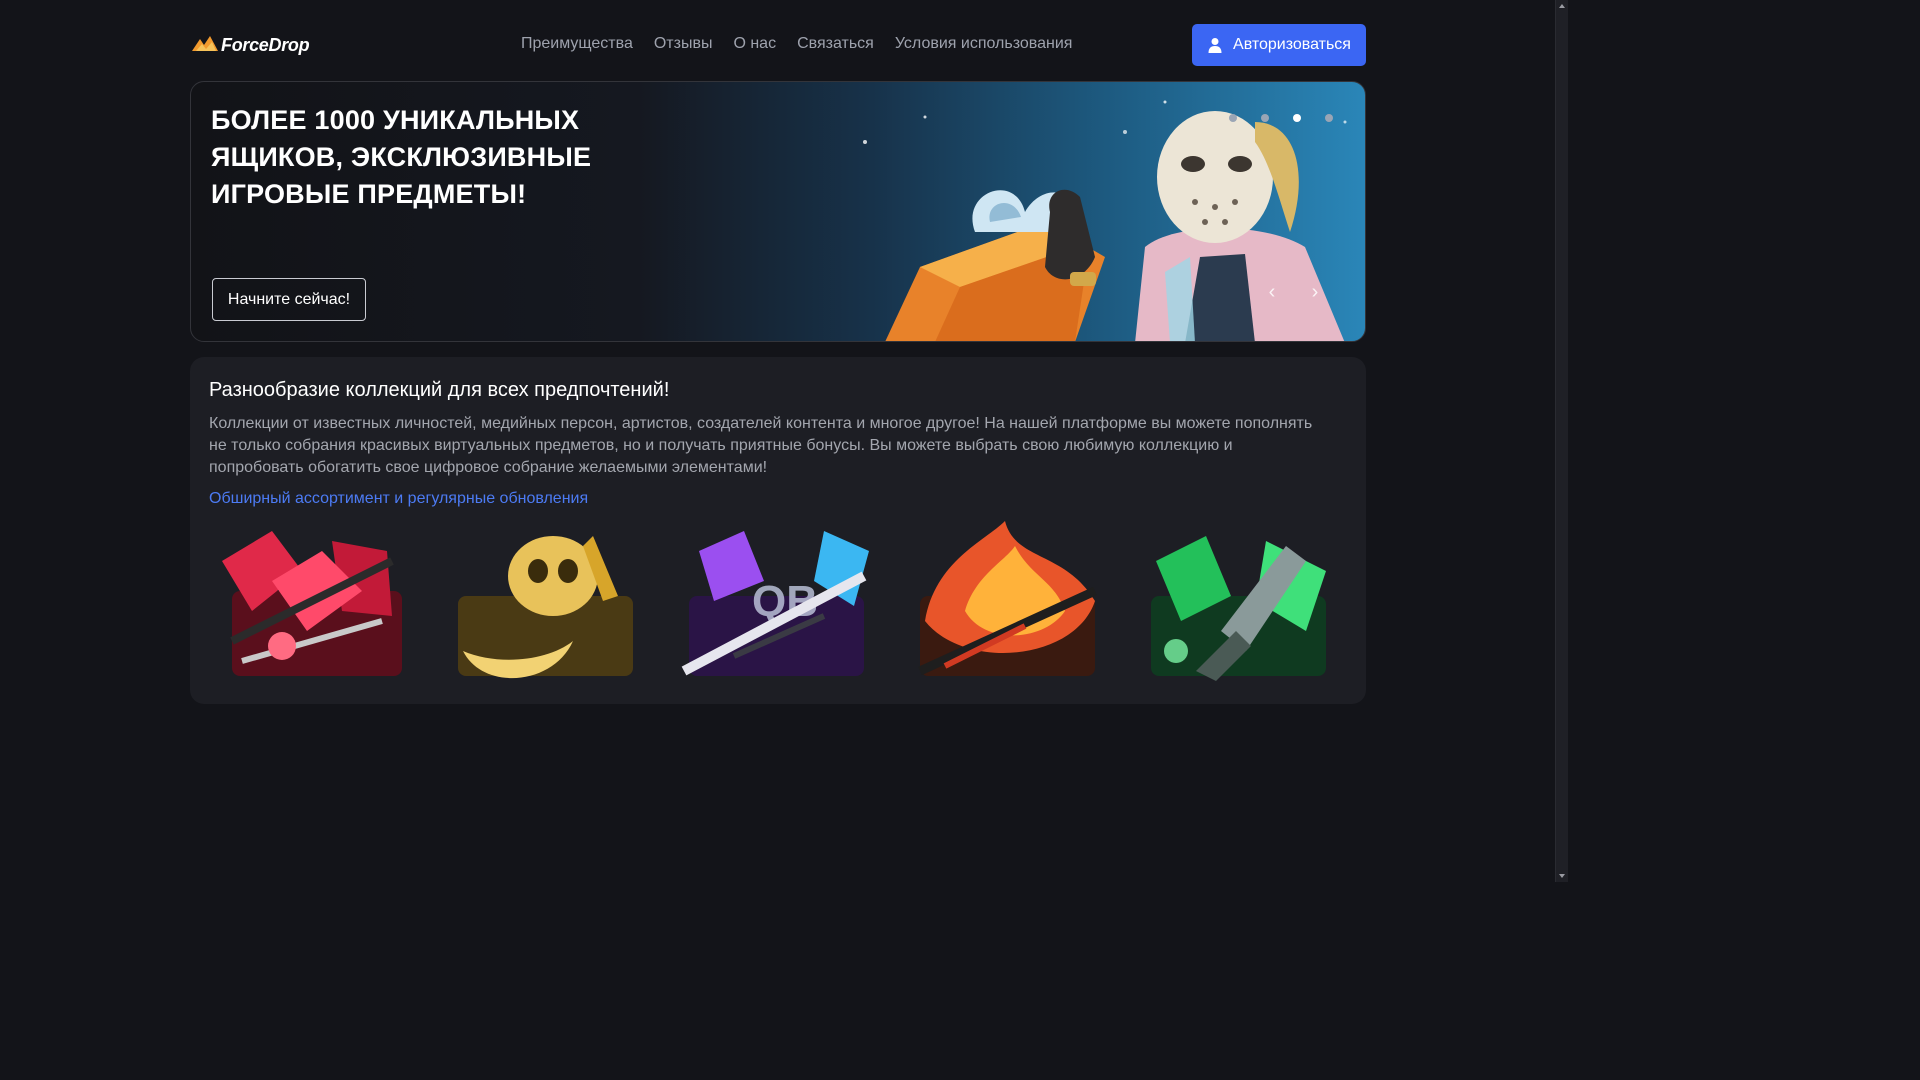  I want to click on nav-advantages: Преимущества, so click(577, 44).